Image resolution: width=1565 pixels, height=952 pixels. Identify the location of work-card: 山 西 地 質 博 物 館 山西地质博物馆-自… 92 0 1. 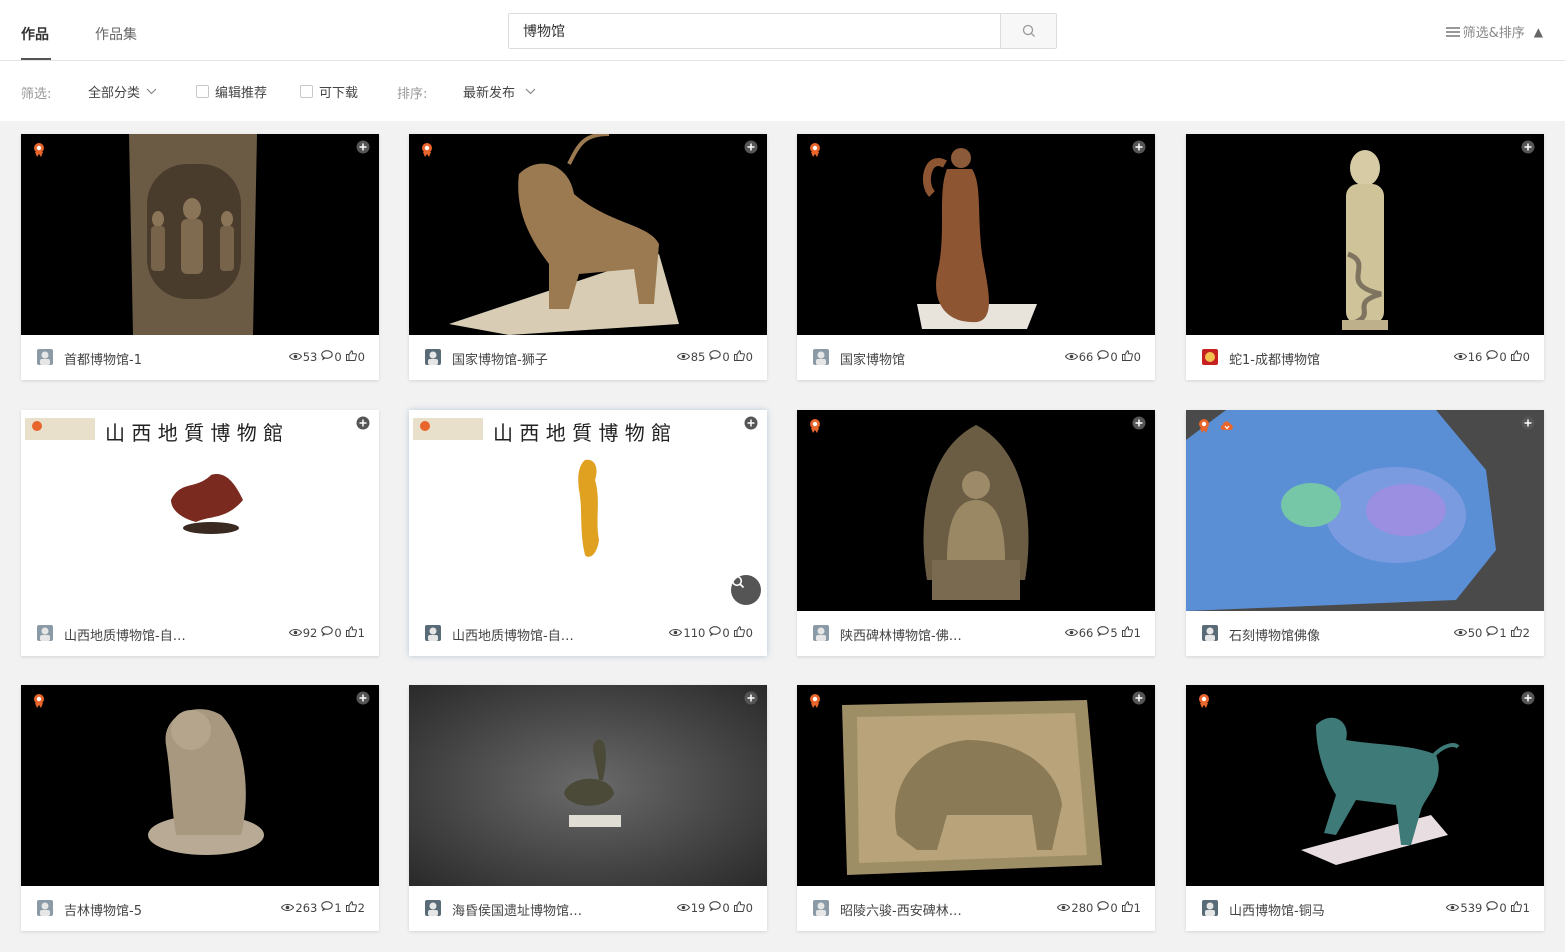
(200, 533).